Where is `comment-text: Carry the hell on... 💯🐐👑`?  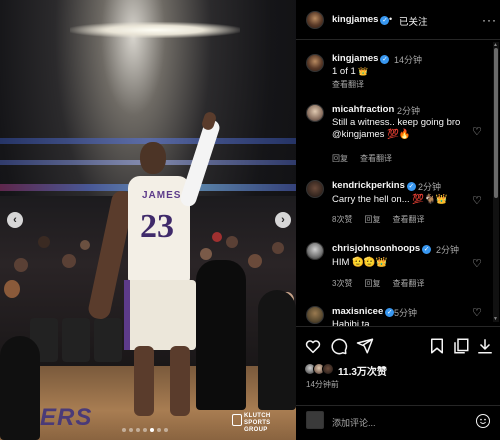
comment-text: Carry the hell on... 💯🐐👑 is located at coordinates (390, 199).